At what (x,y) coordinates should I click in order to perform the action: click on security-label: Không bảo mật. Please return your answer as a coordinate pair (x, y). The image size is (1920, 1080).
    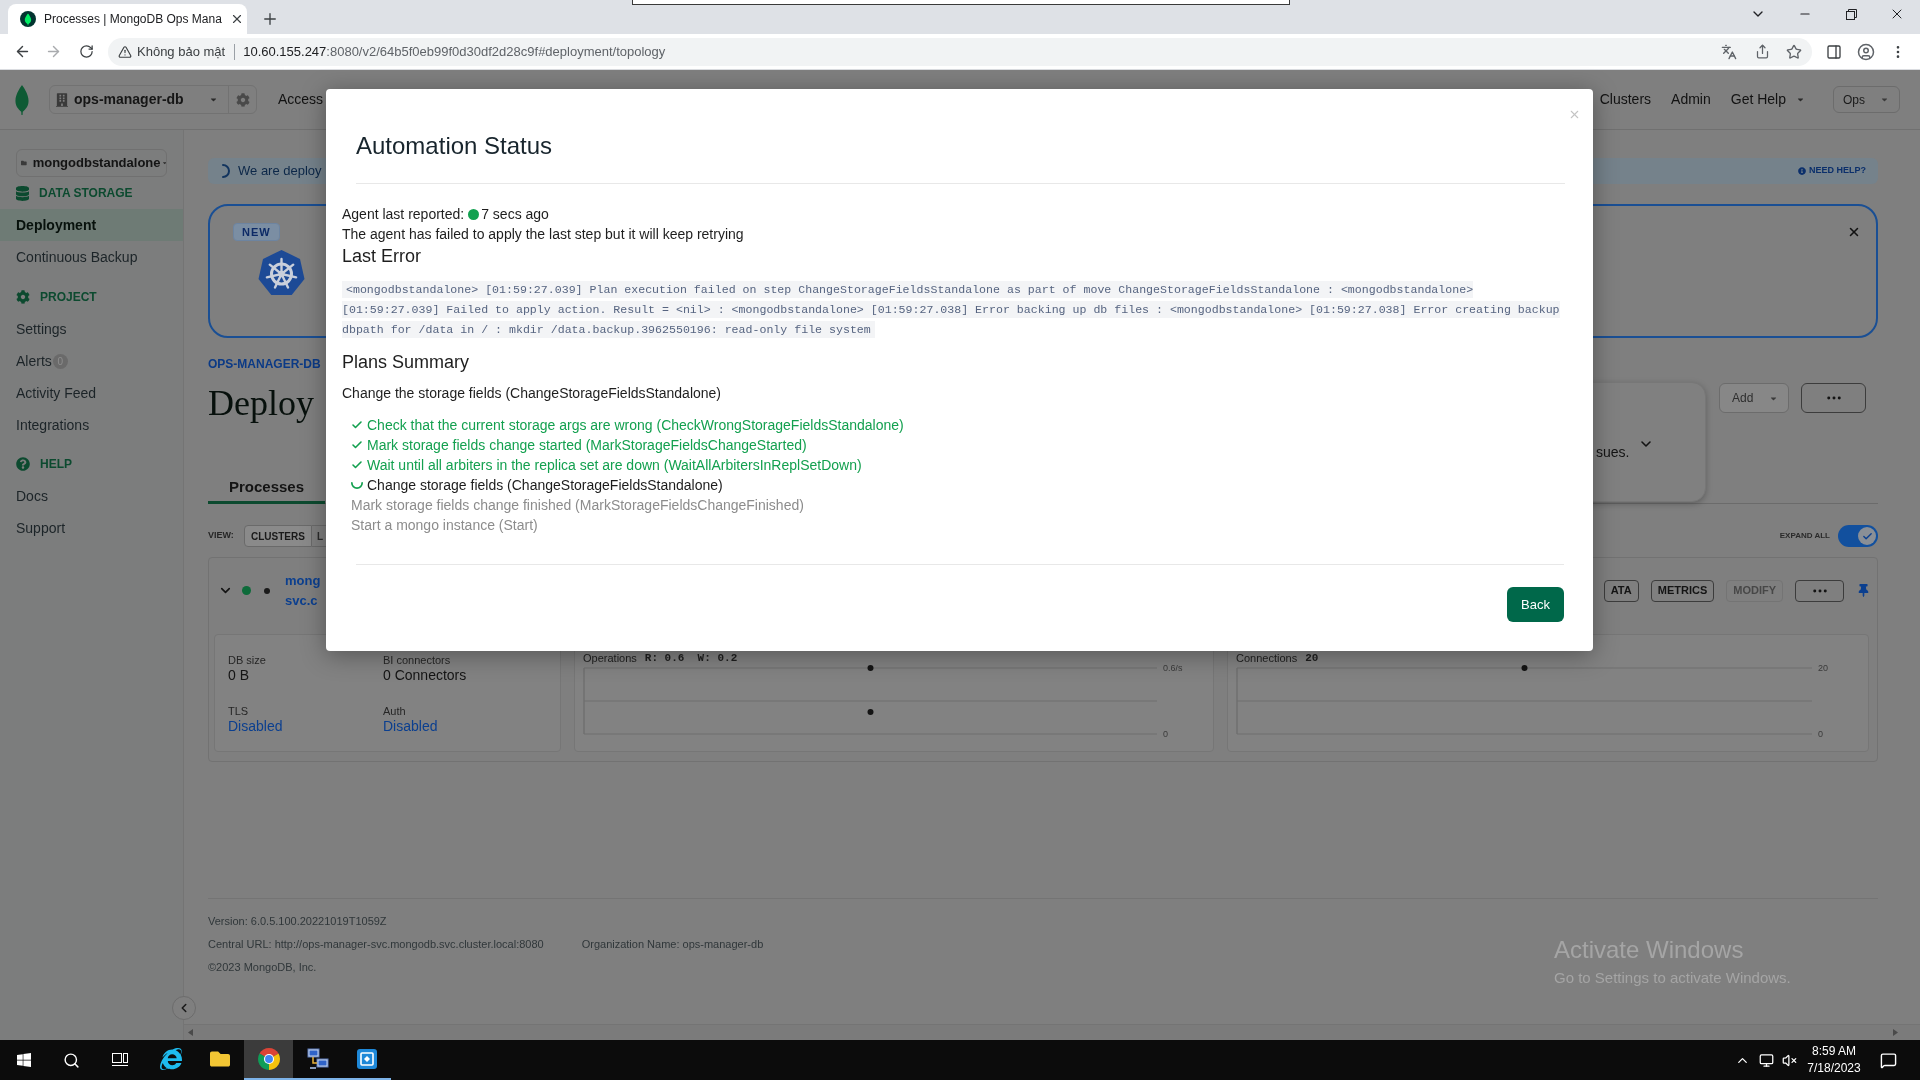
    Looking at the image, I should click on (181, 51).